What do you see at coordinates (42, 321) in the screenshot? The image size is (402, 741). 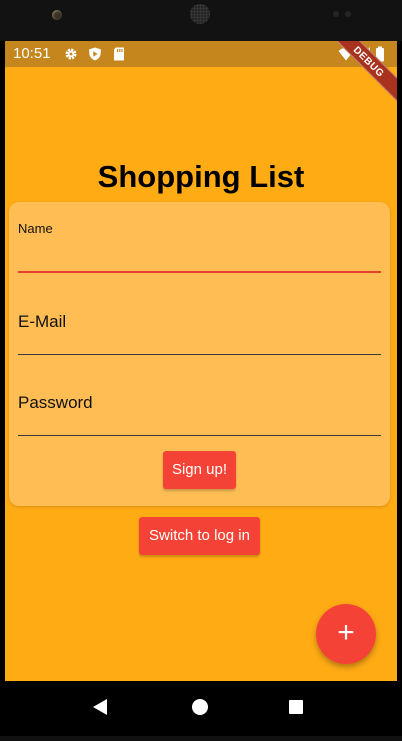 I see `email-field-label: E-Mail` at bounding box center [42, 321].